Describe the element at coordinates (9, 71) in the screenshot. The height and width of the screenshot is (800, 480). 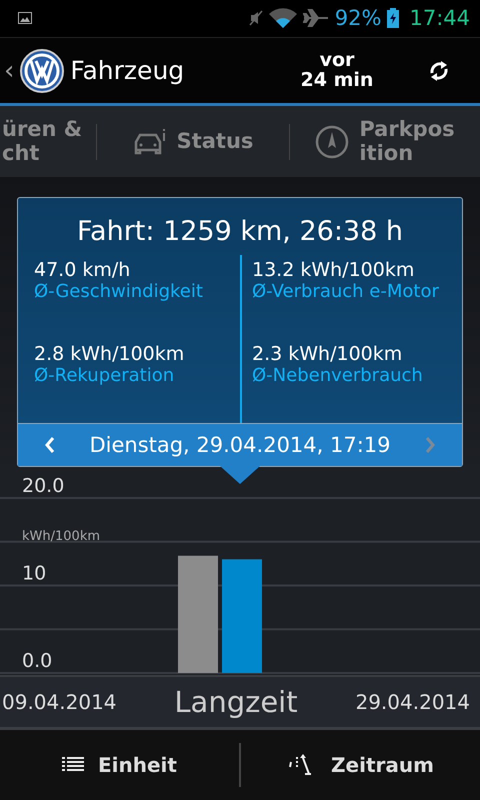
I see `back-icon: ‹` at that location.